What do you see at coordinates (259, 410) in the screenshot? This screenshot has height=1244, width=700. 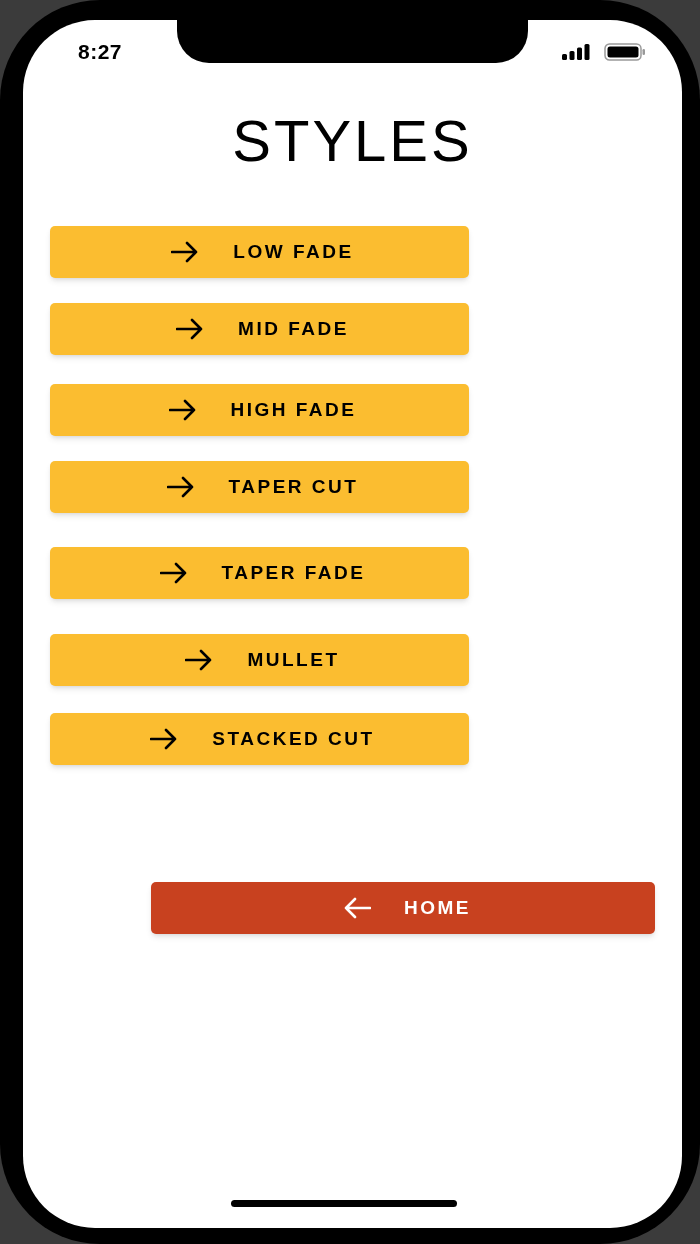 I see `style-button: HIGH FADE` at bounding box center [259, 410].